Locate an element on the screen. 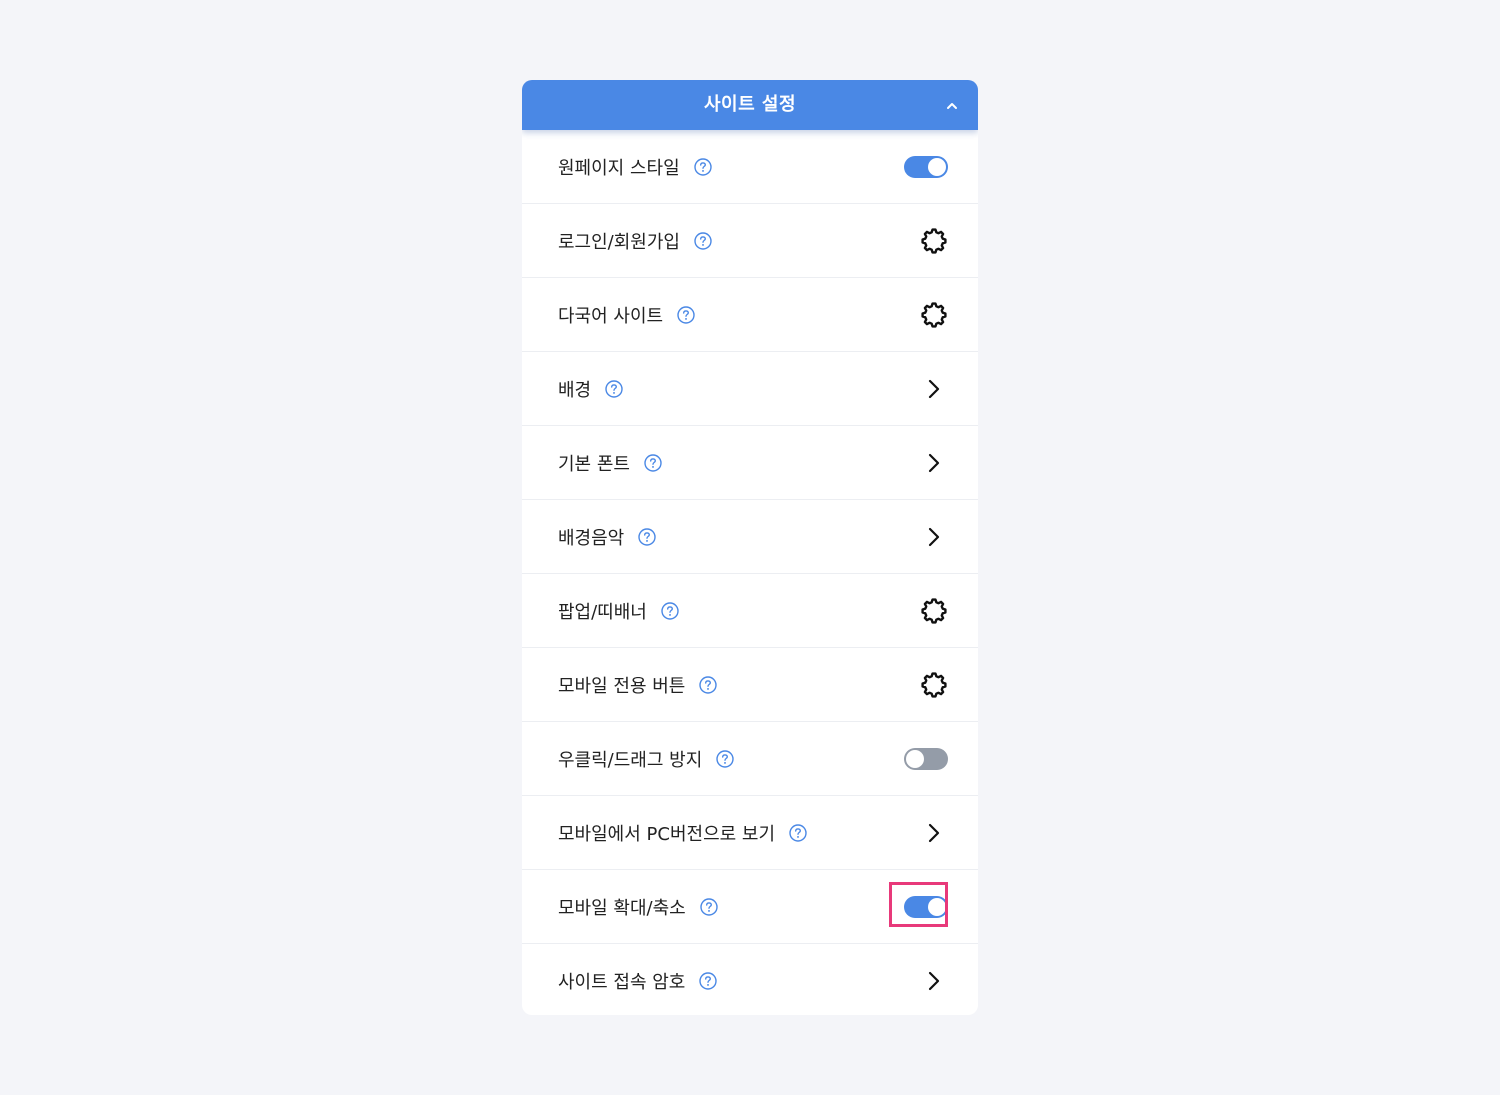 The image size is (1500, 1095). setting-row: 모바일 확대/축소 is located at coordinates (750, 907).